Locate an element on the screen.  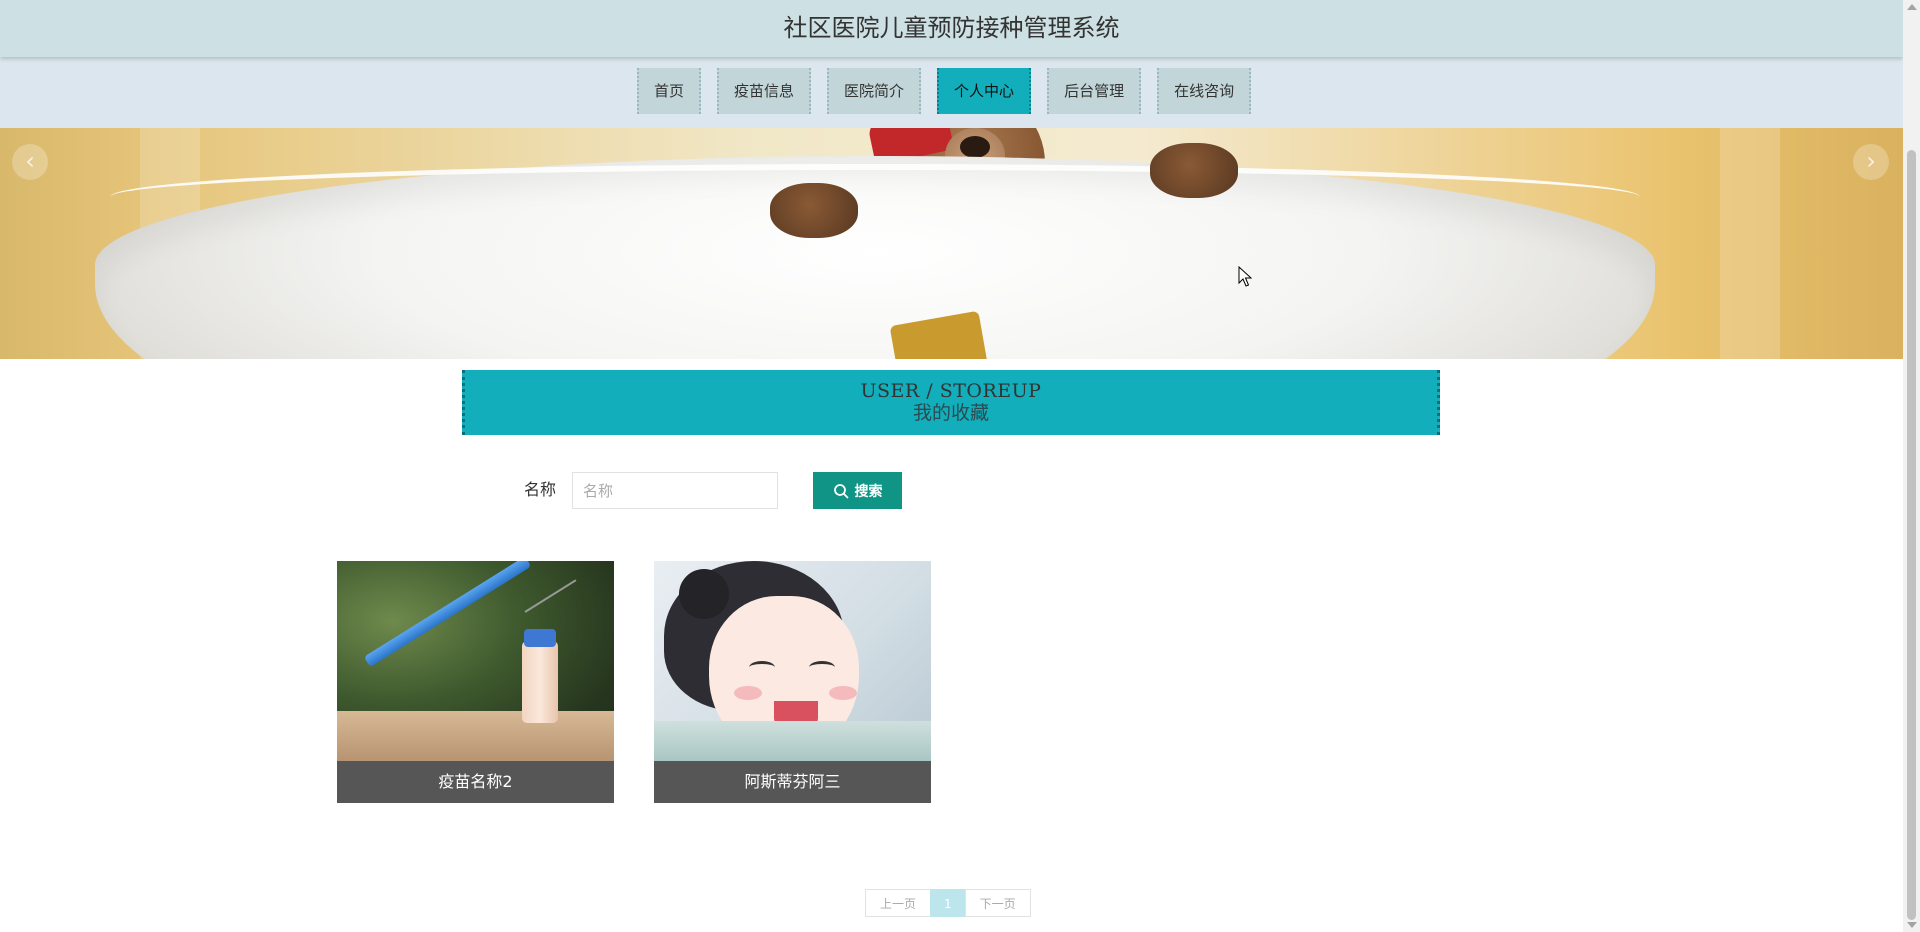
thumb-blush-right is located at coordinates (843, 693).